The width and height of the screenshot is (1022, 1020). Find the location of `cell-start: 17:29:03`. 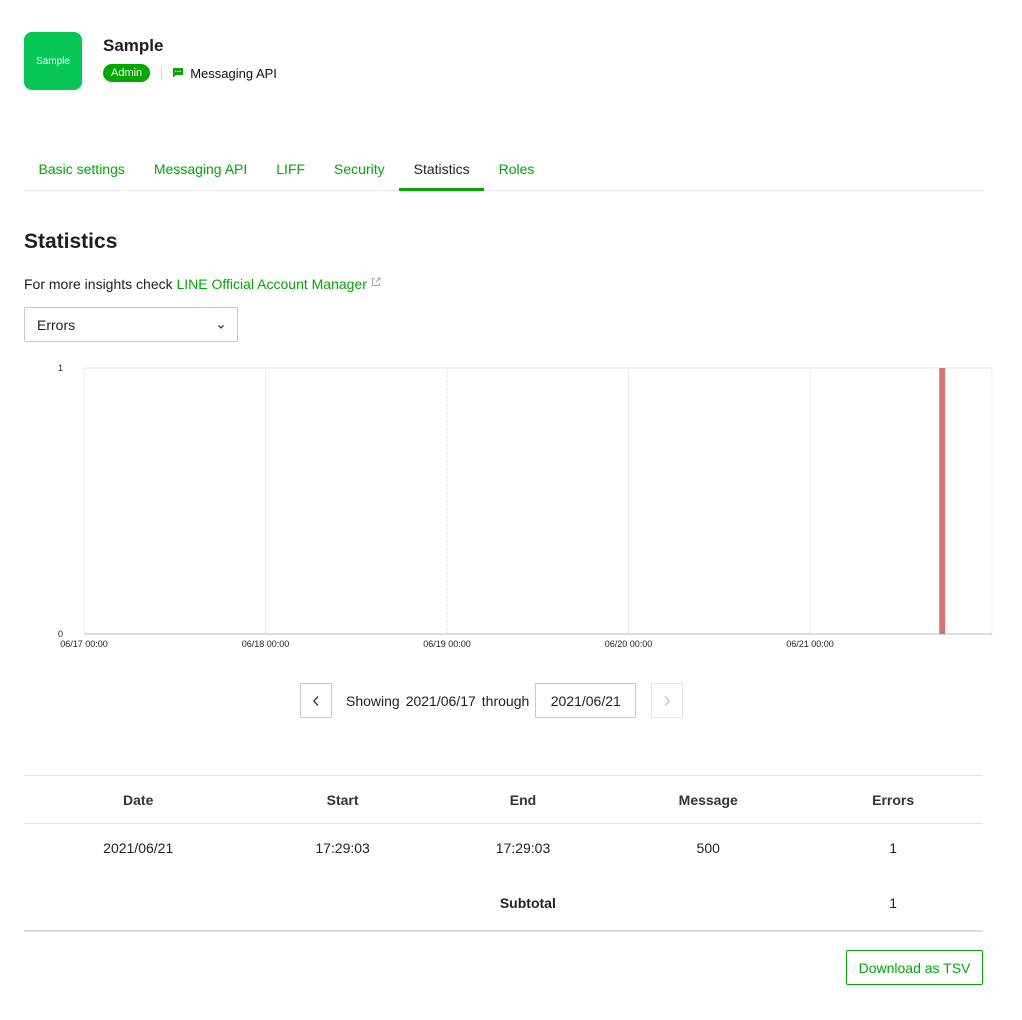

cell-start: 17:29:03 is located at coordinates (342, 847).